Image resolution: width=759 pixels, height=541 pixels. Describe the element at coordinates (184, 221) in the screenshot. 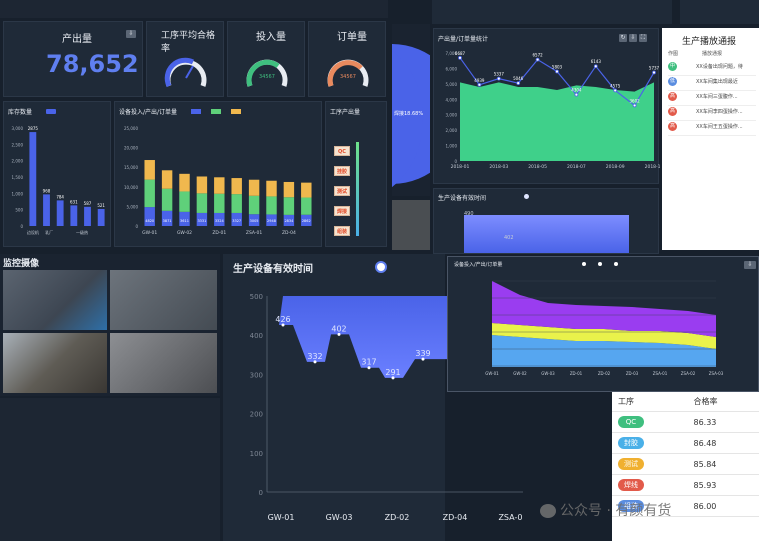

I see `equip-bar-label: 3611` at that location.